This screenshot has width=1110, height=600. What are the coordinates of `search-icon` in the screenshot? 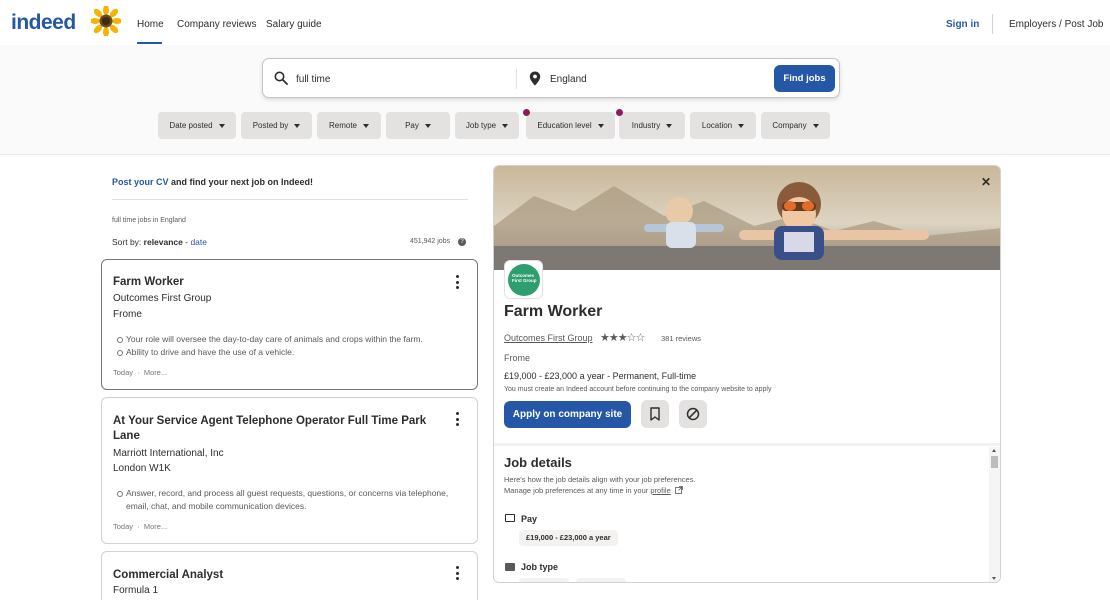 It's located at (281, 78).